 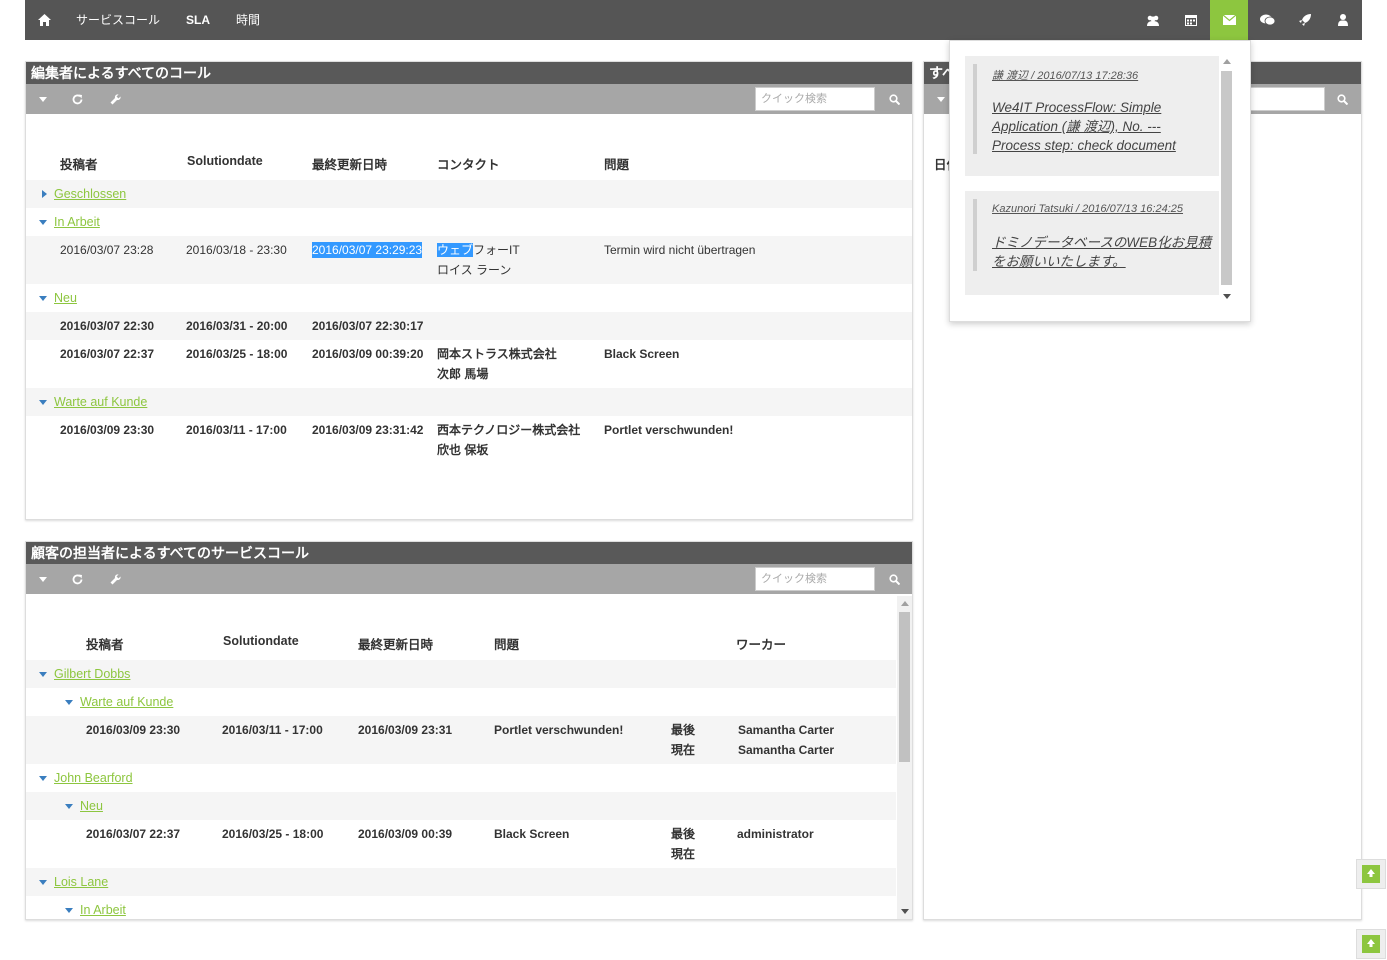 What do you see at coordinates (77, 222) in the screenshot?
I see `group-label: In Arbeit` at bounding box center [77, 222].